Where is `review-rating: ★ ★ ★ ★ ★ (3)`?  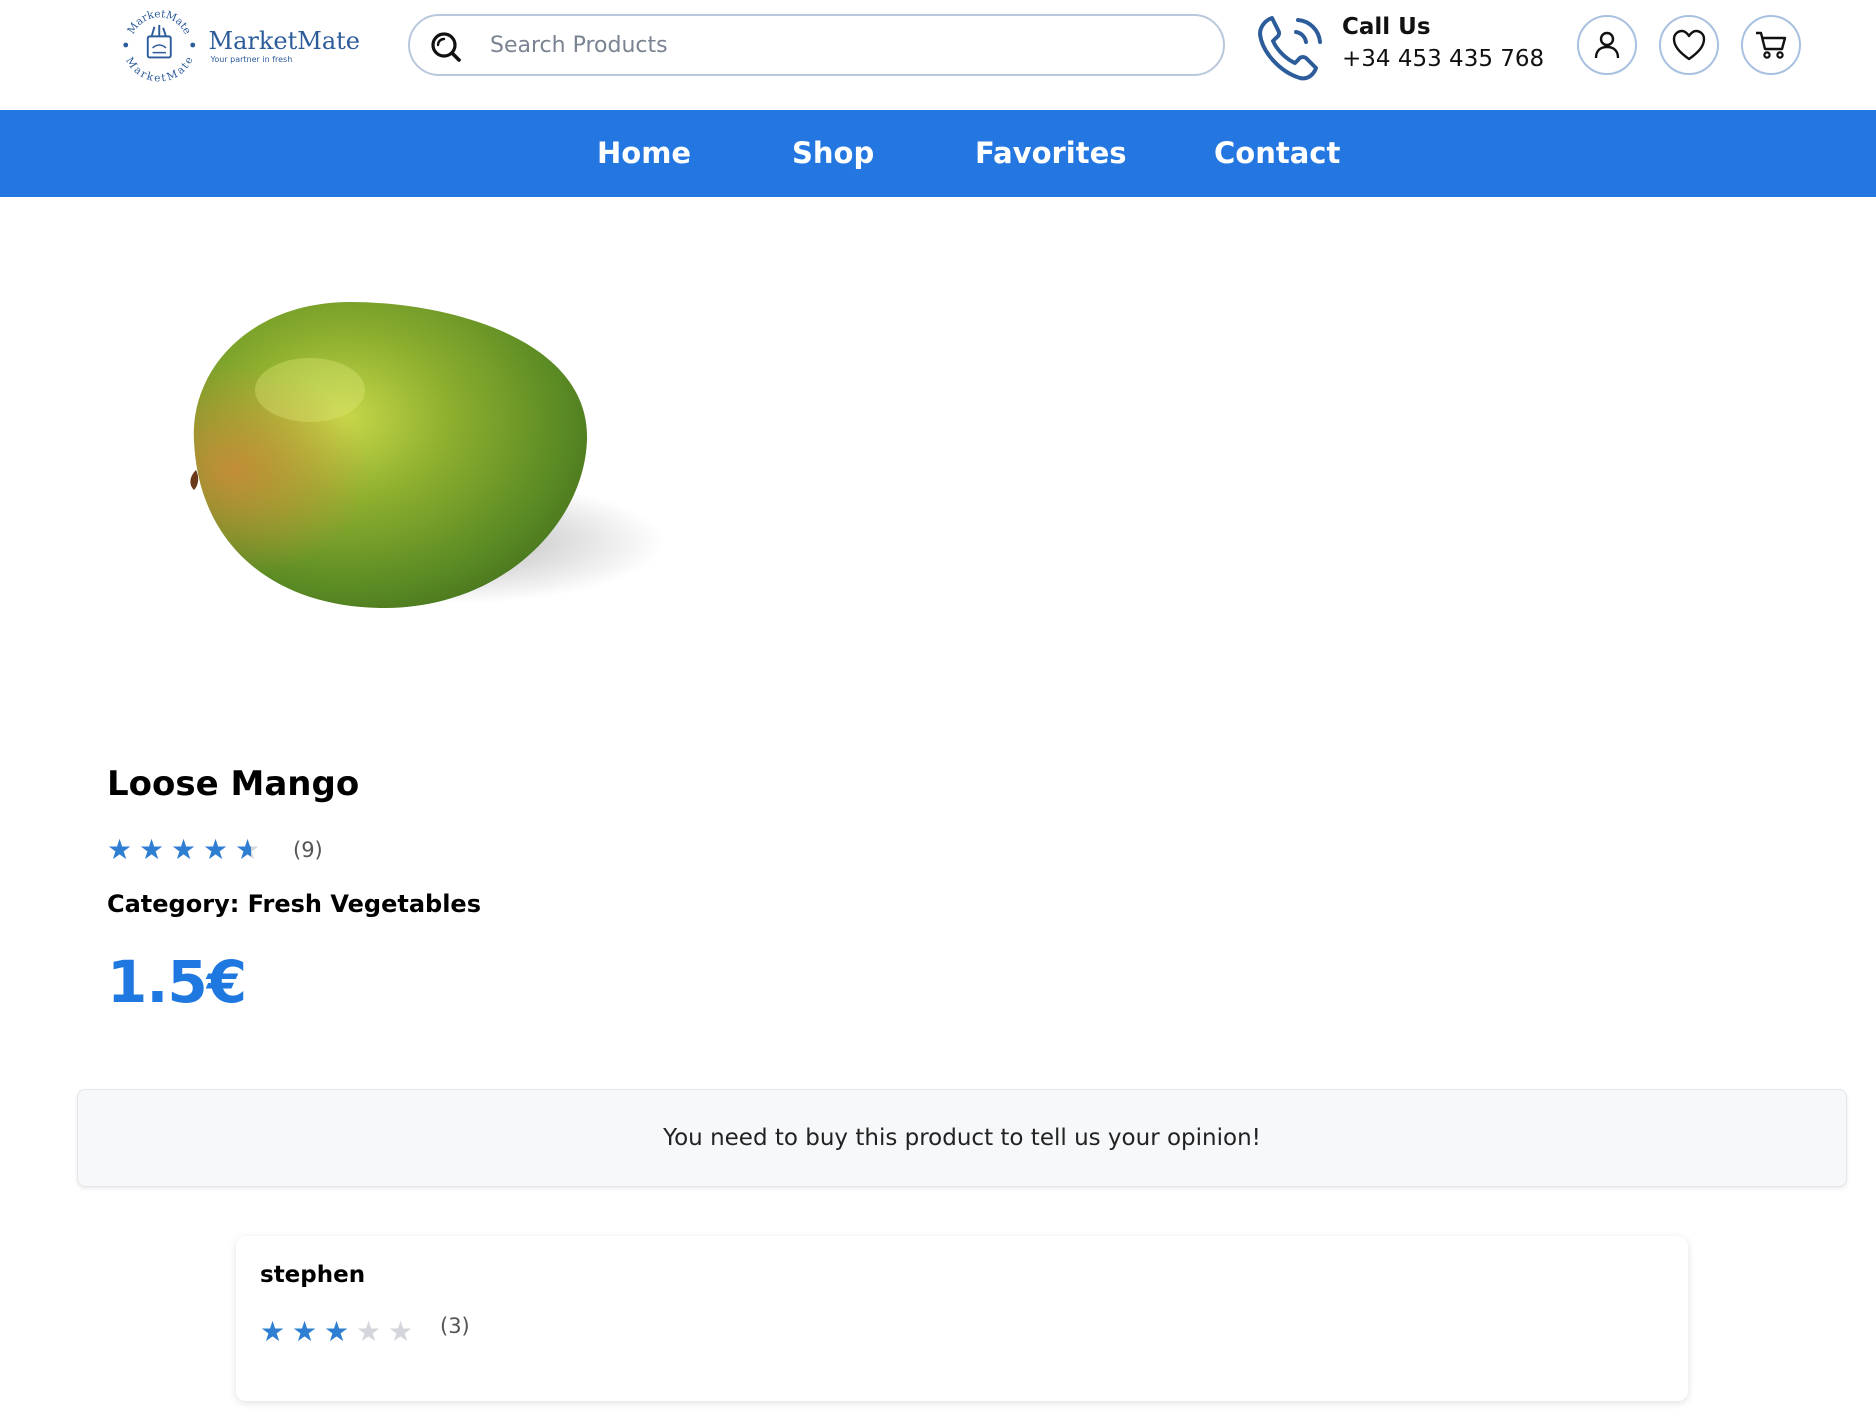
review-rating: ★ ★ ★ ★ ★ (3) is located at coordinates (365, 1331).